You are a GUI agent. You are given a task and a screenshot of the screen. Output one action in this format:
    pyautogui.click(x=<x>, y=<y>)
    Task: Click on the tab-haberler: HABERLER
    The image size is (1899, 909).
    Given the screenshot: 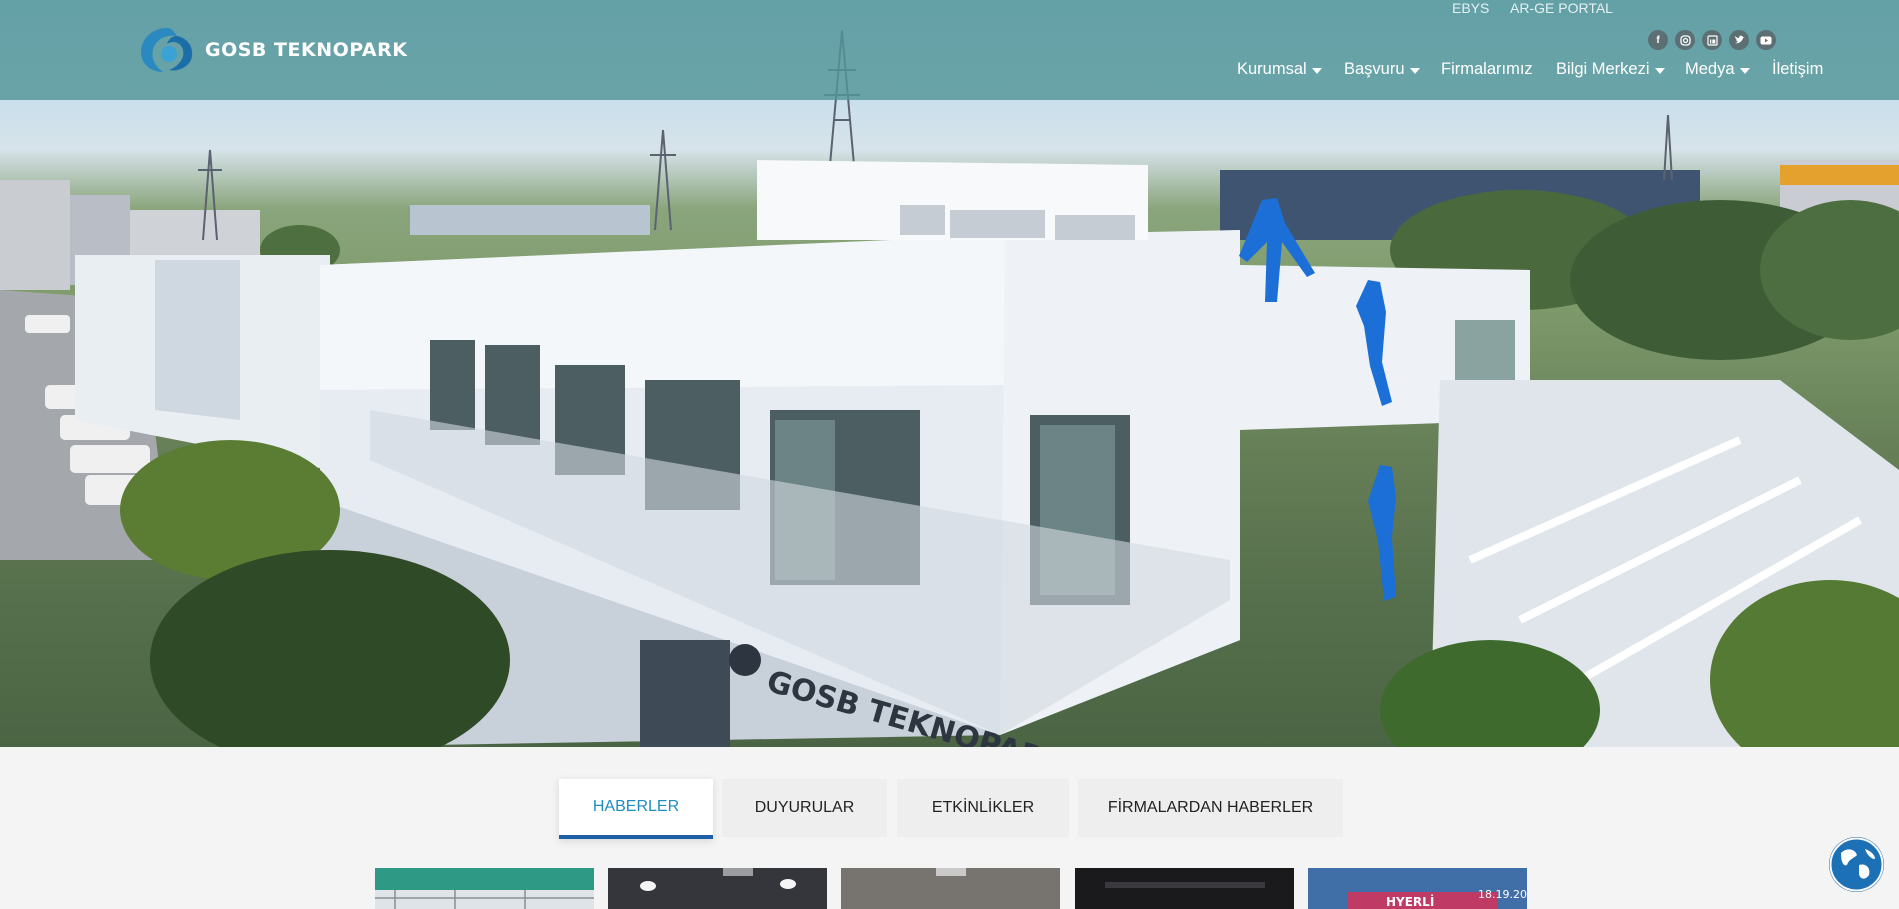 What is the action you would take?
    pyautogui.click(x=636, y=809)
    